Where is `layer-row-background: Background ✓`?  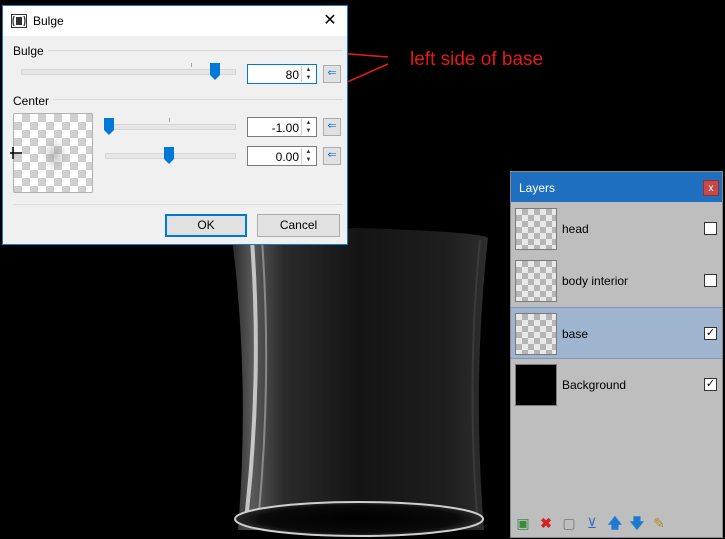
layer-row-background: Background ✓ is located at coordinates (616, 385).